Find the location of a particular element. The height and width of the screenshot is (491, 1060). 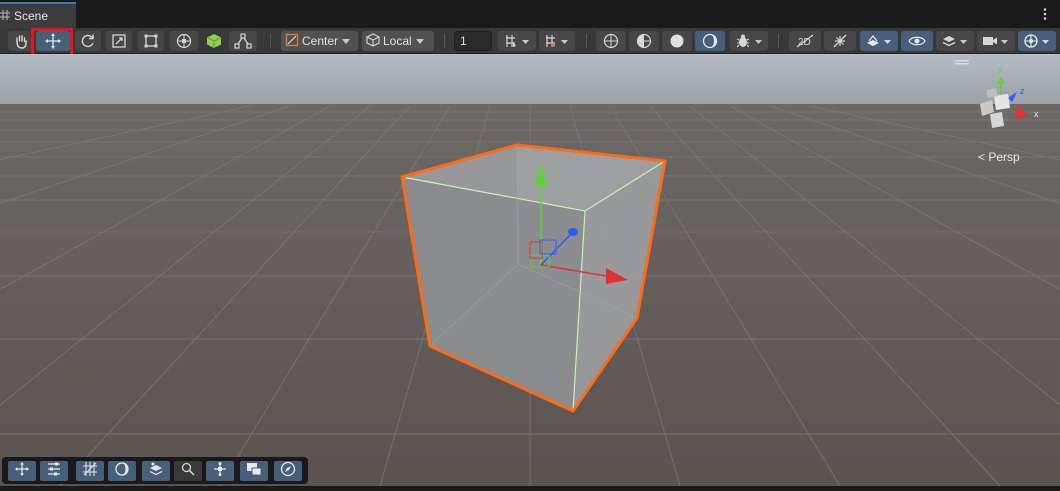

svg-text: x is located at coordinates (1036, 114).